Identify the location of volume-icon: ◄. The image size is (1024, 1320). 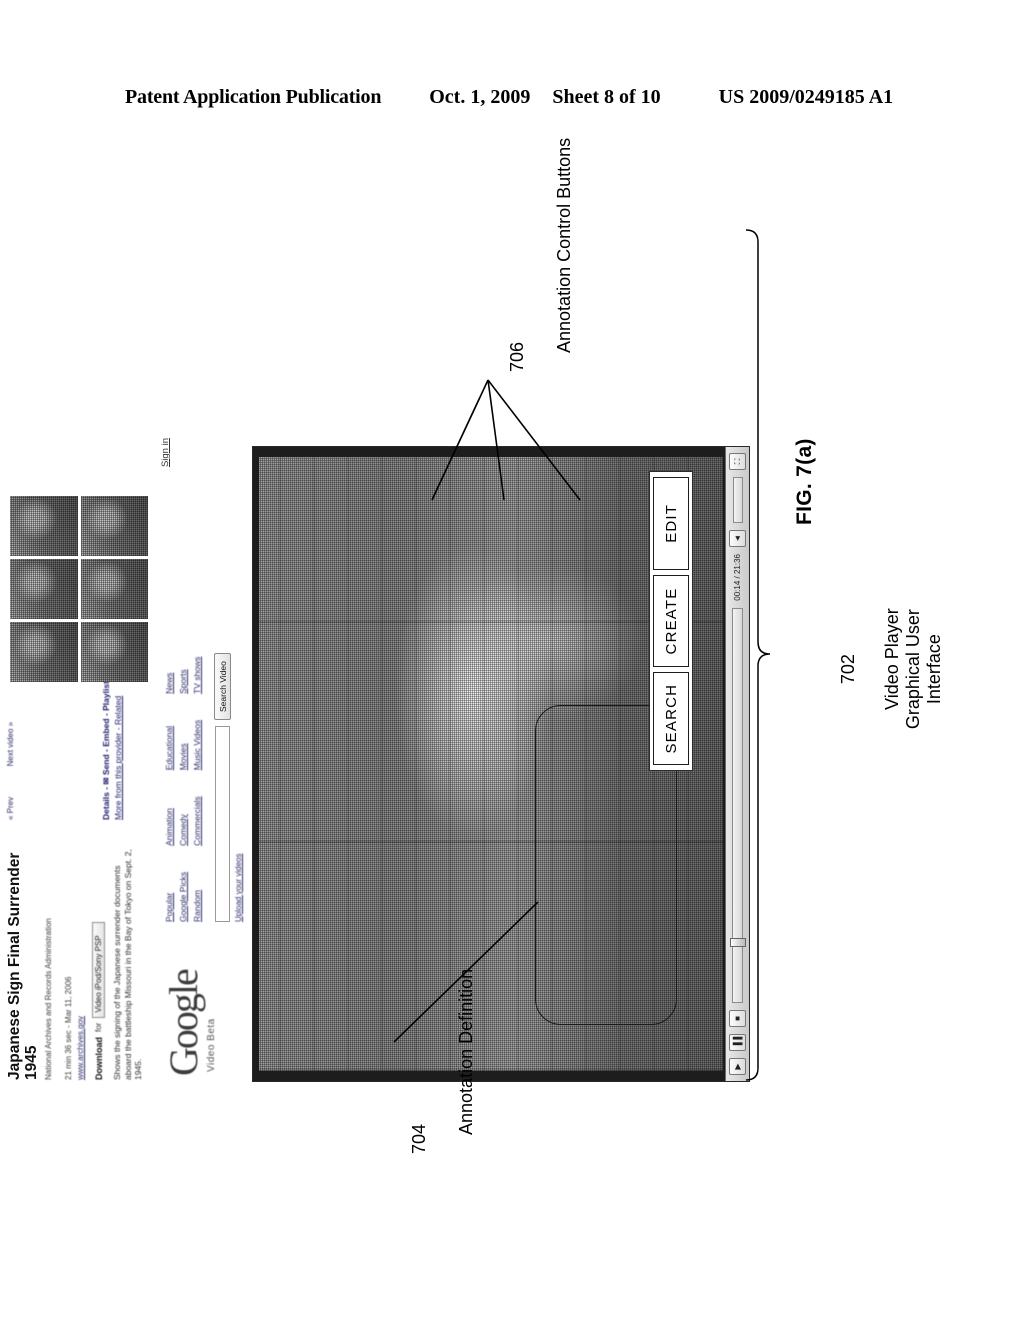
(737, 538).